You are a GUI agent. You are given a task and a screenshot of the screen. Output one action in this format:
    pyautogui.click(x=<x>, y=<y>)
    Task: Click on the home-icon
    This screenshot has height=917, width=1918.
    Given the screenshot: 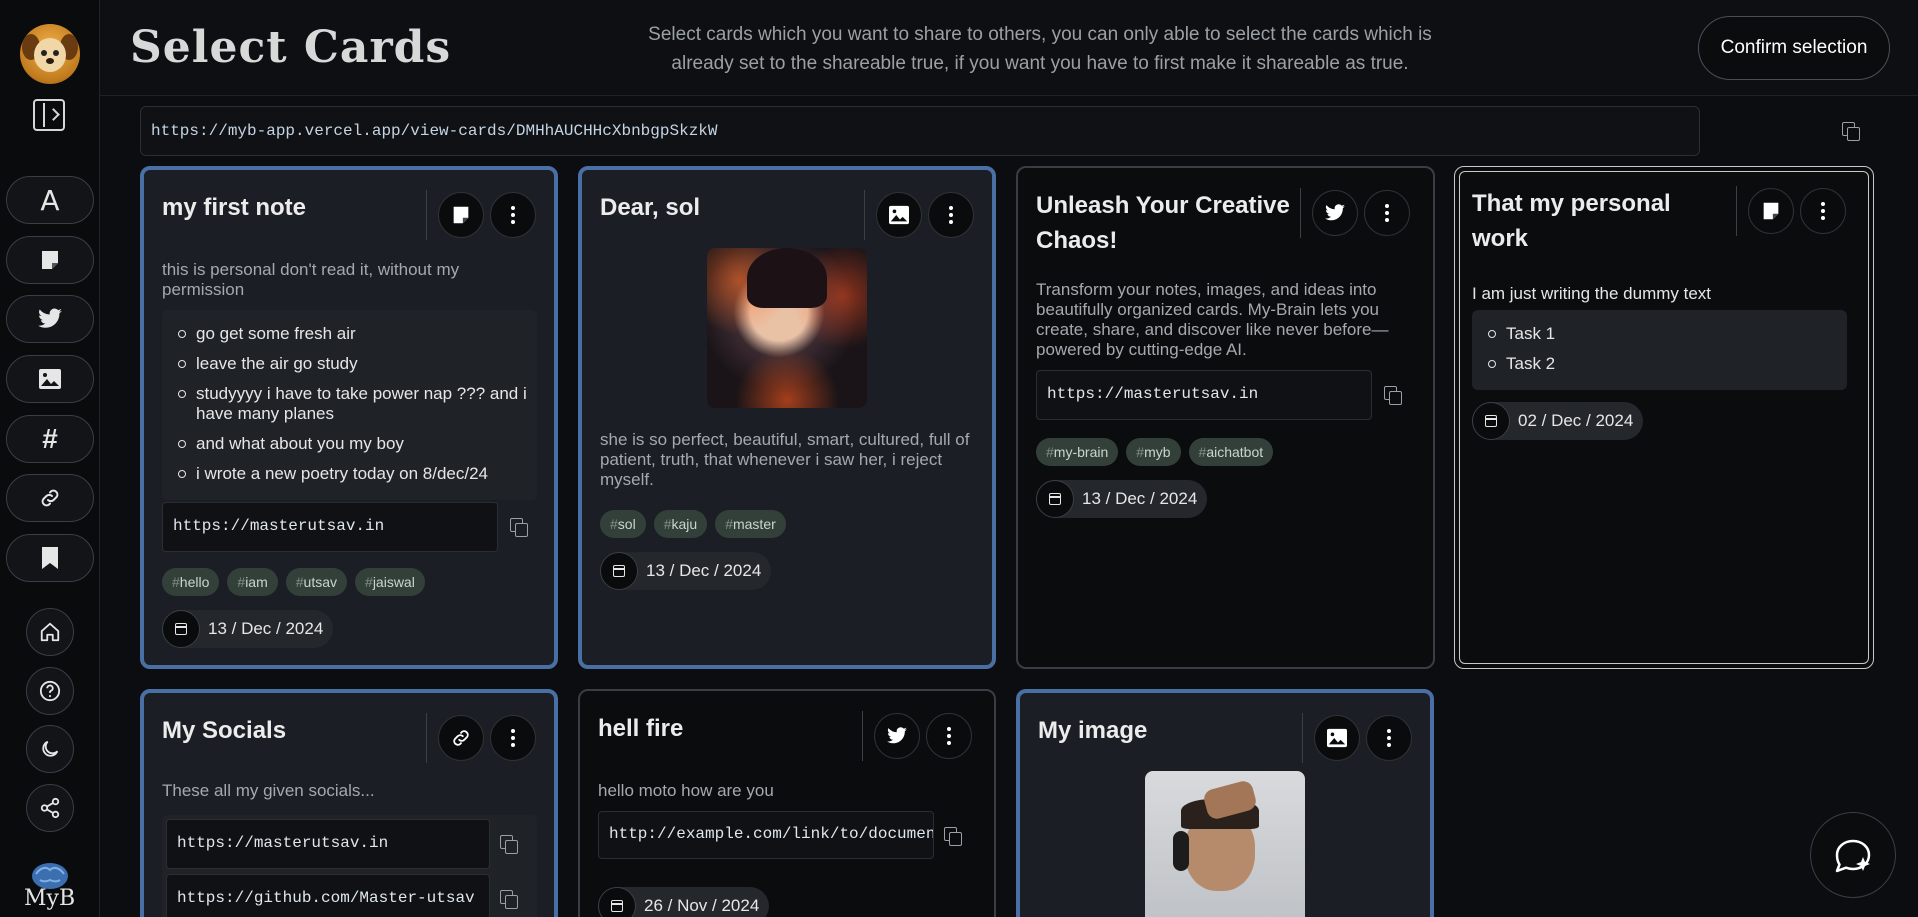 What is the action you would take?
    pyautogui.click(x=50, y=632)
    